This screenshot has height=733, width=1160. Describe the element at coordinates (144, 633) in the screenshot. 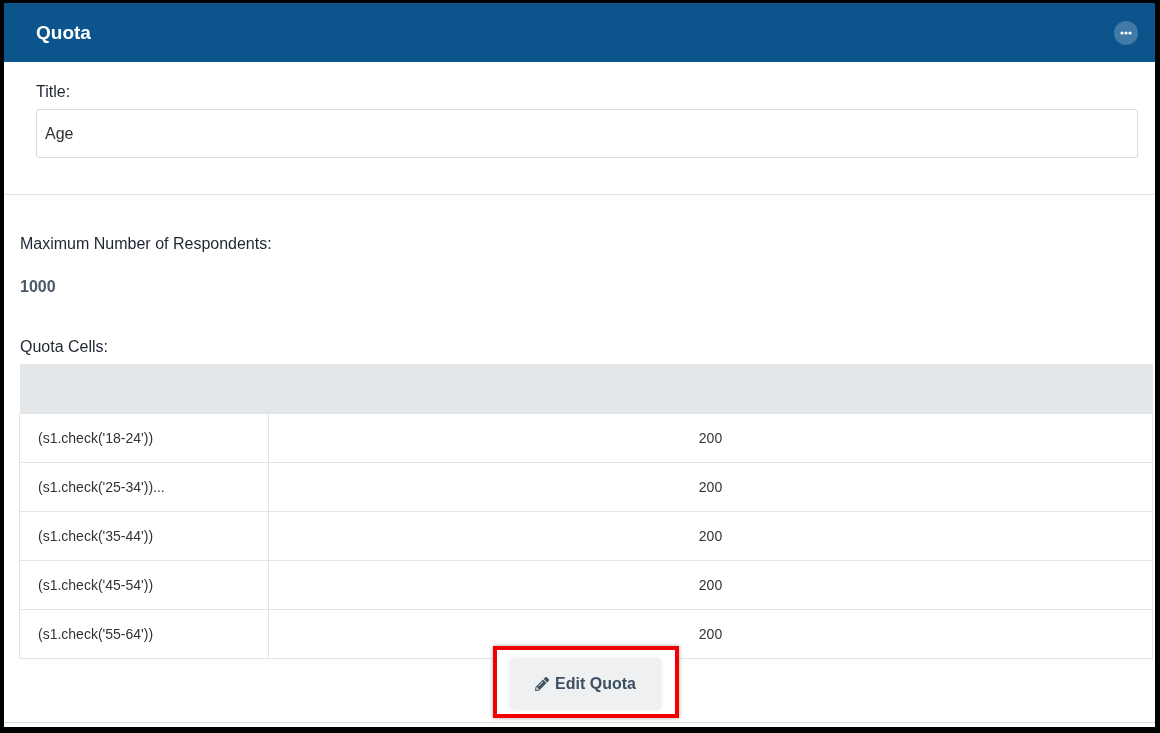

I see `condition-cell: (s1.check('55-64'))` at that location.